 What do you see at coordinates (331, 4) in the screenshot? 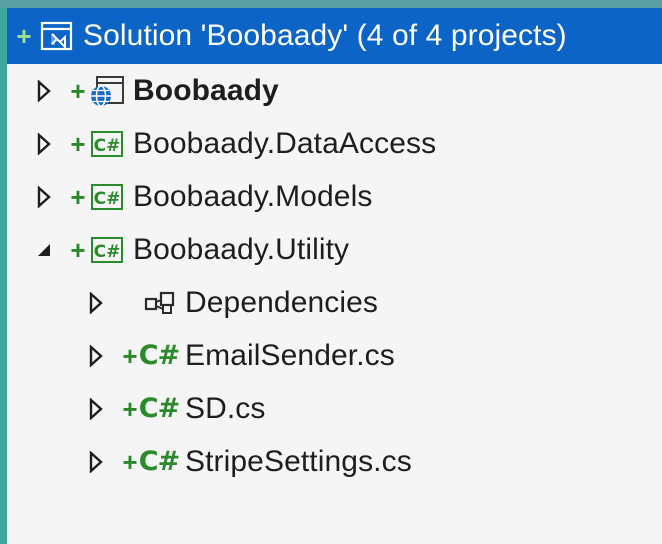
I see `background-strip` at bounding box center [331, 4].